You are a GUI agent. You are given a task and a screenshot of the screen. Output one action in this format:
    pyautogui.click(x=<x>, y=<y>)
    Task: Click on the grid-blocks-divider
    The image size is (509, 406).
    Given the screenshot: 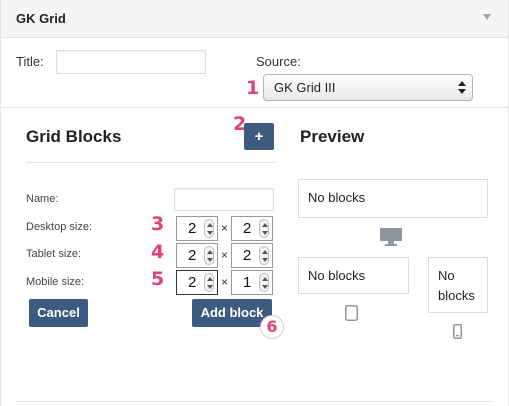 What is the action you would take?
    pyautogui.click(x=150, y=162)
    